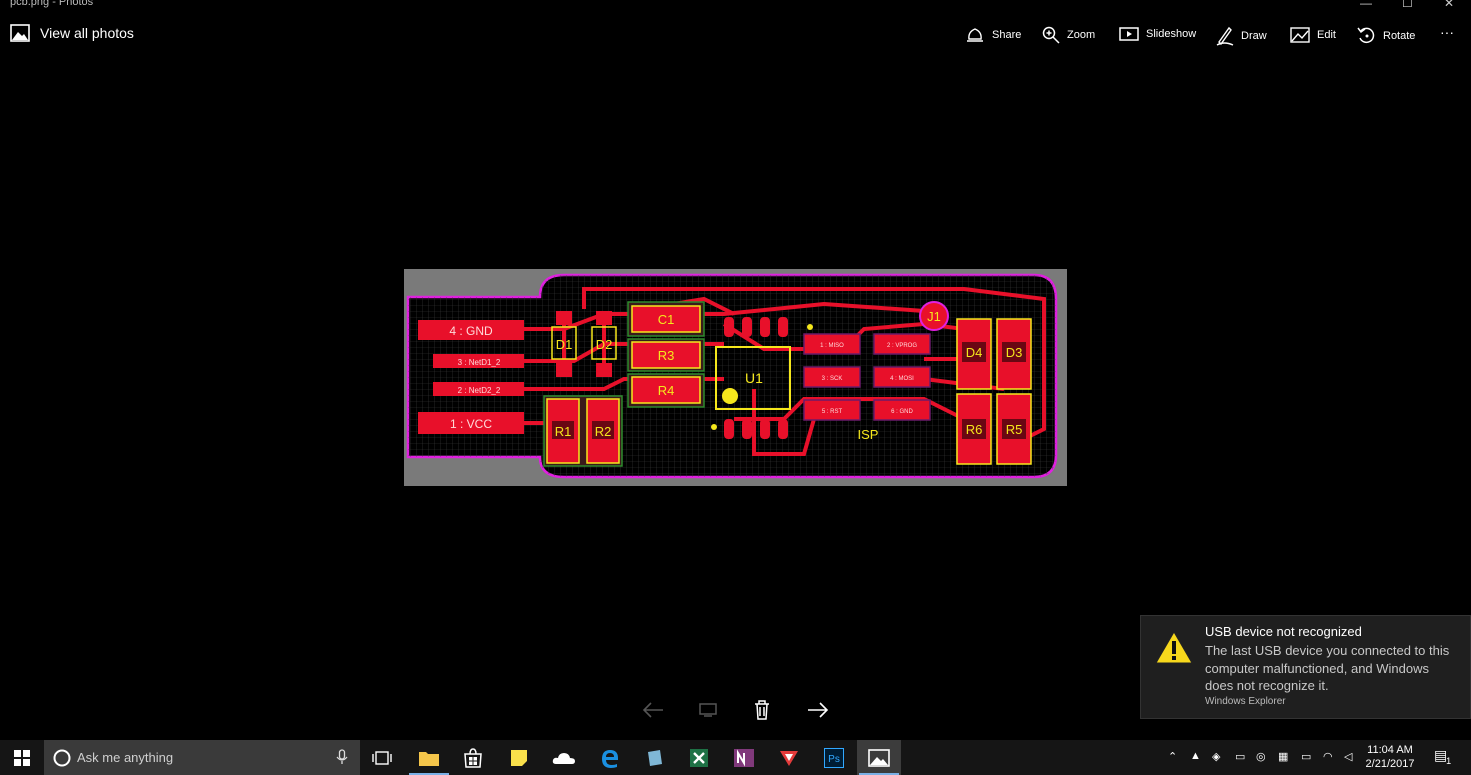  Describe the element at coordinates (1007, 35) in the screenshot. I see `share-label: Share` at that location.